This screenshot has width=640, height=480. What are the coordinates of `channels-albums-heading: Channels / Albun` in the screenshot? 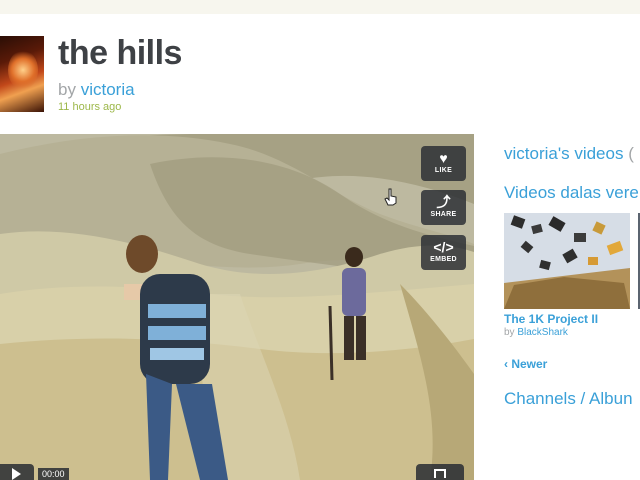 It's located at (568, 399).